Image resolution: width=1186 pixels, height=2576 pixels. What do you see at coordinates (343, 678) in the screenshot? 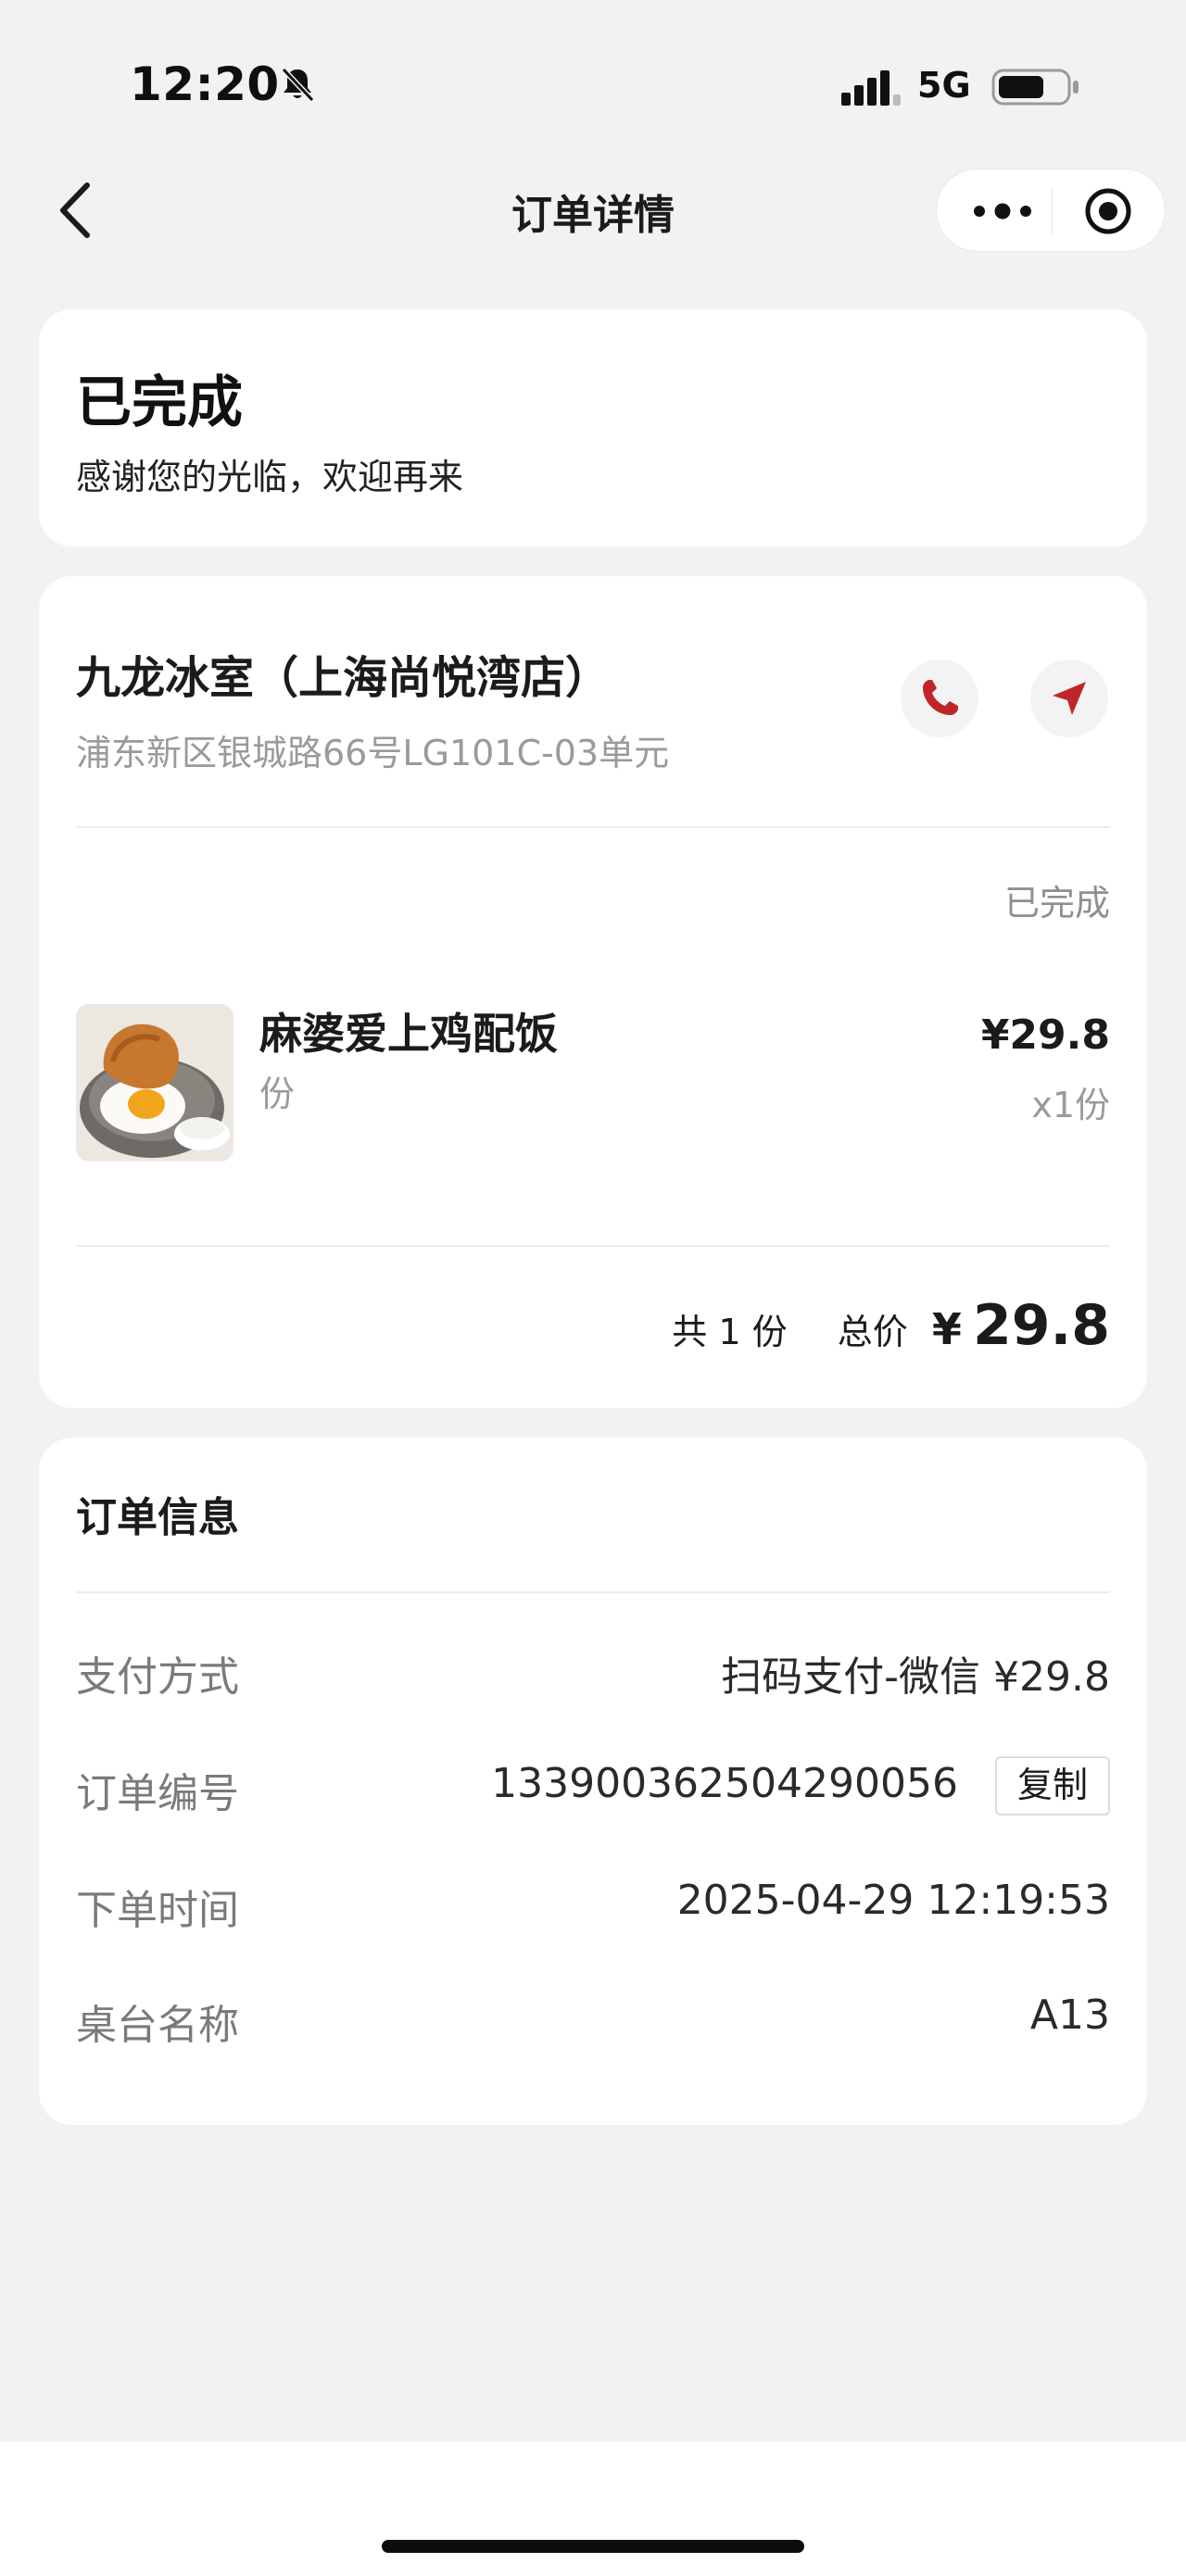
I see `store-name: 九龙冰室（上海尚悦湾店）` at bounding box center [343, 678].